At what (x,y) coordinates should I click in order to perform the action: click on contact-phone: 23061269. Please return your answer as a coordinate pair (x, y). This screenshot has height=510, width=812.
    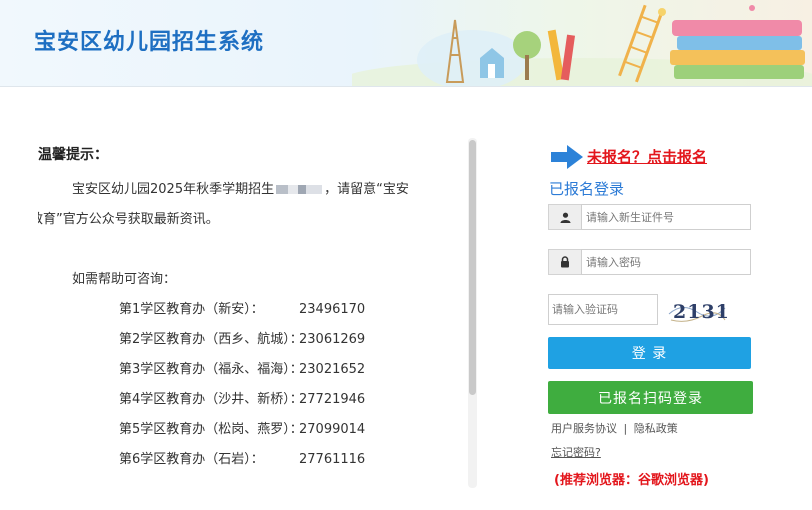
    Looking at the image, I should click on (332, 339).